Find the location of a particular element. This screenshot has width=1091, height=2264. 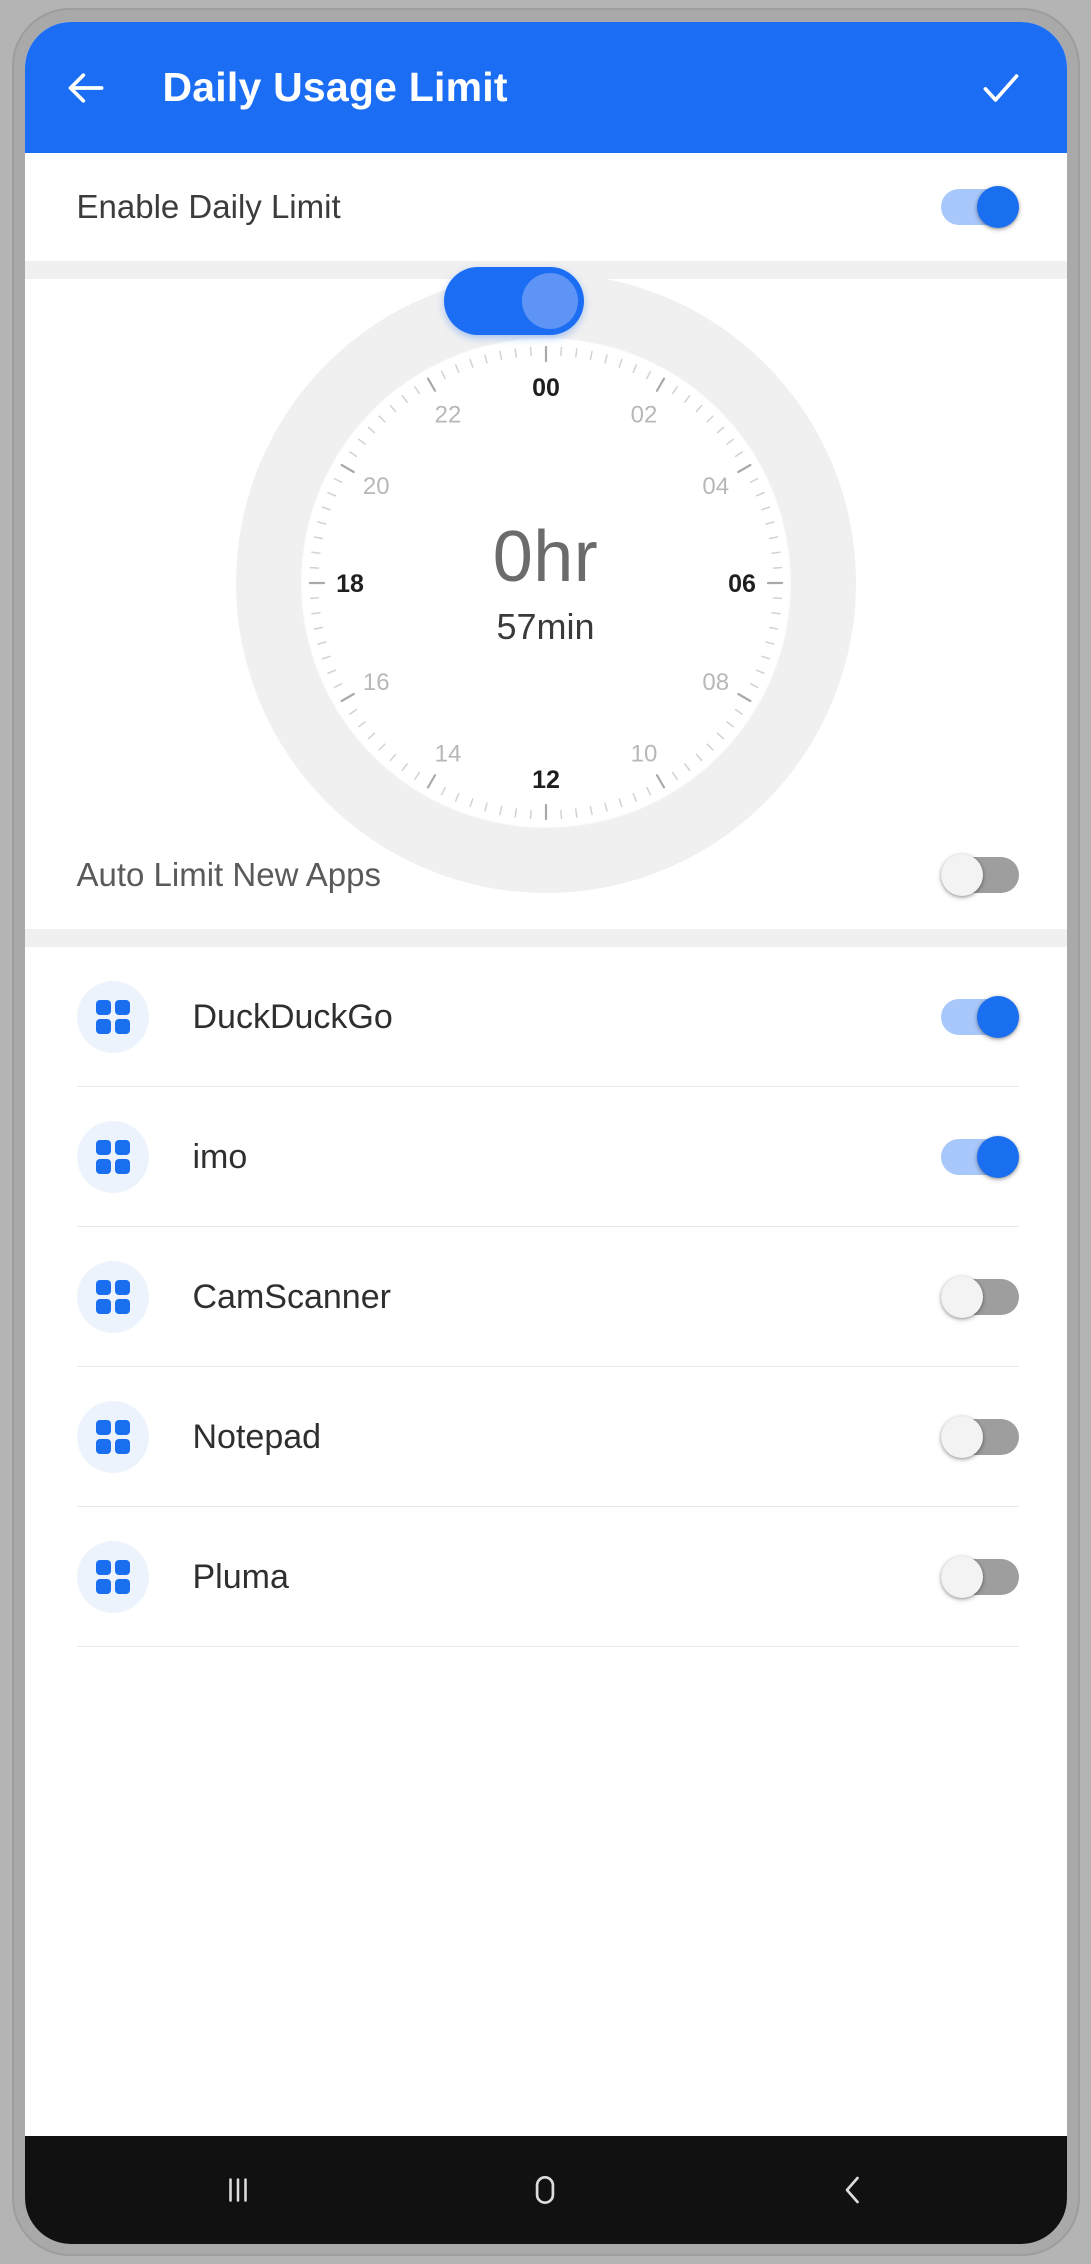

dial-hour-label: 12 is located at coordinates (546, 780).